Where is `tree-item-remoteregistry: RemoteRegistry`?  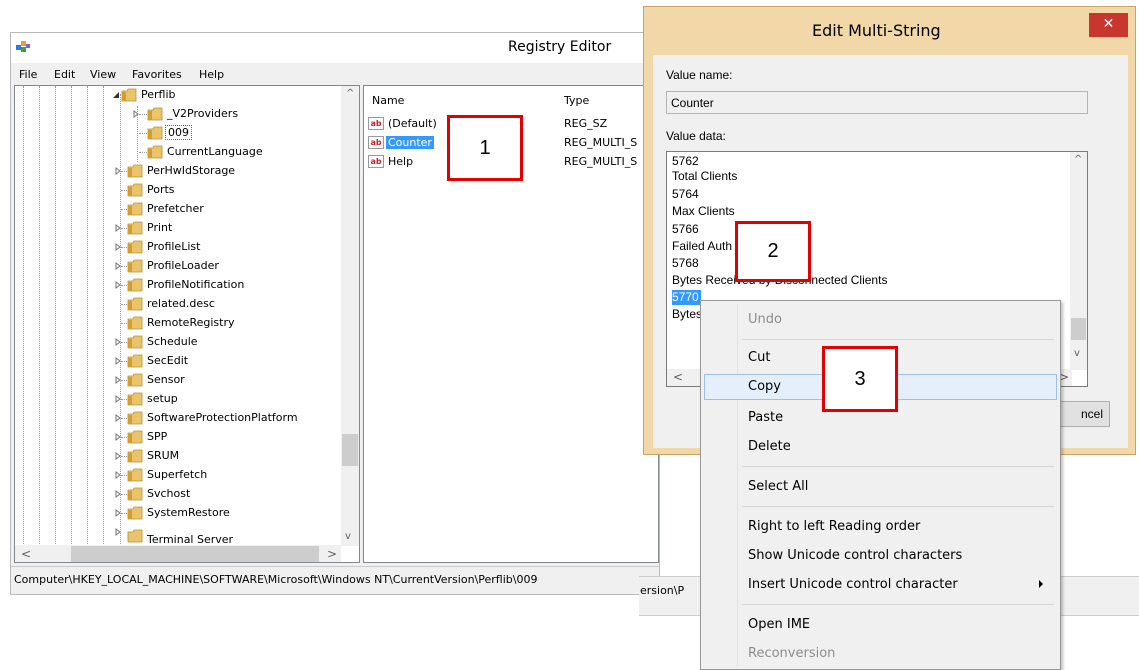
tree-item-remoteregistry: RemoteRegistry is located at coordinates (175, 323).